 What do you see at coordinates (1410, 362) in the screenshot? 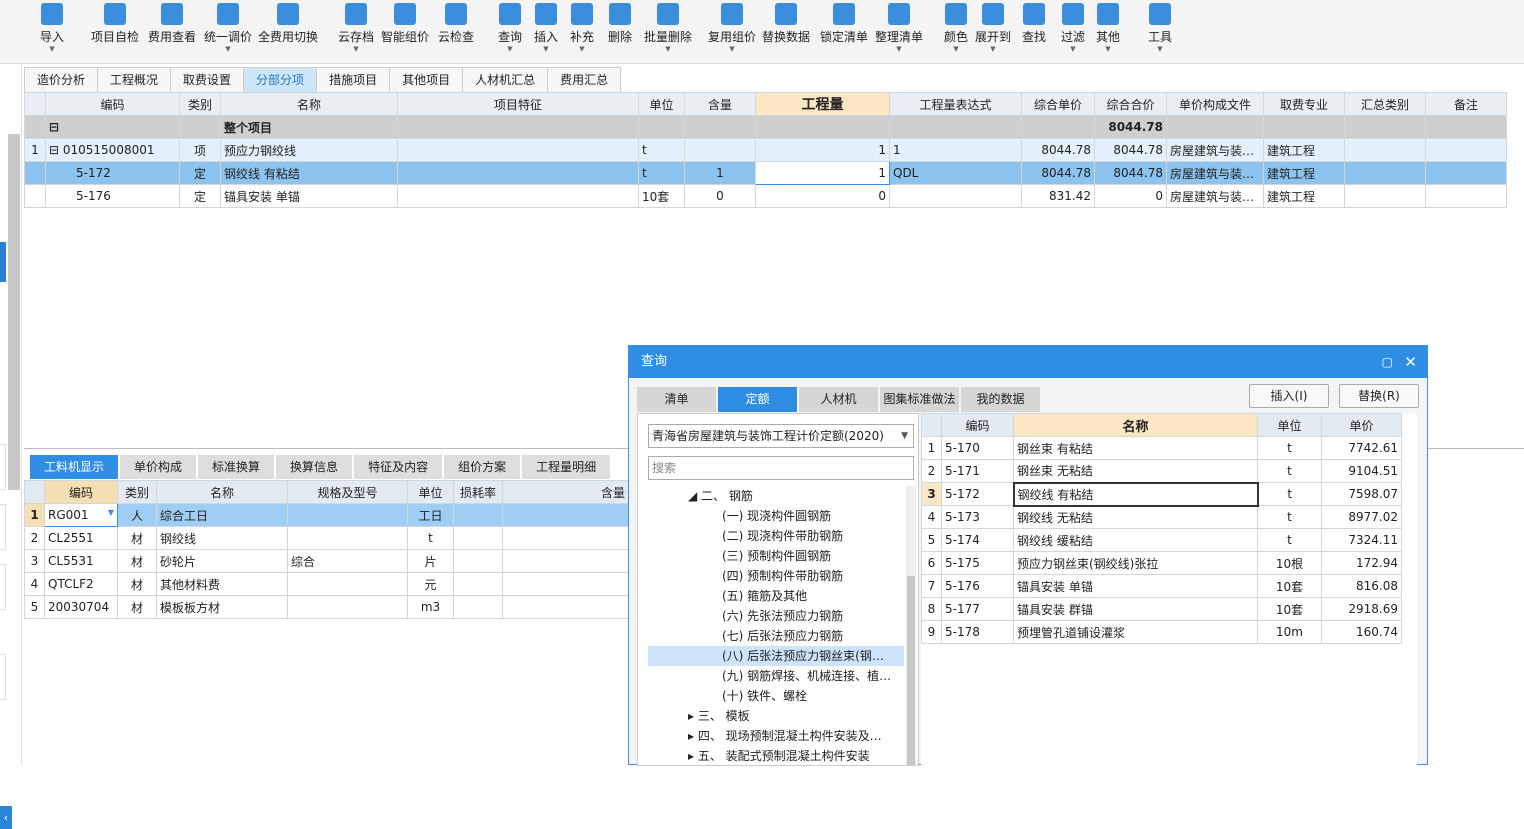
I see `close-icon: ✕` at bounding box center [1410, 362].